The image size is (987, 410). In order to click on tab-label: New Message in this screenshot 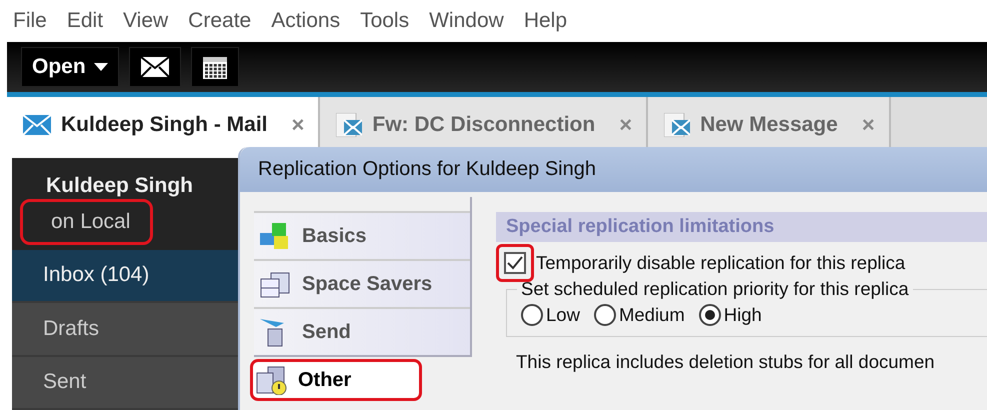, I will do `click(769, 124)`.